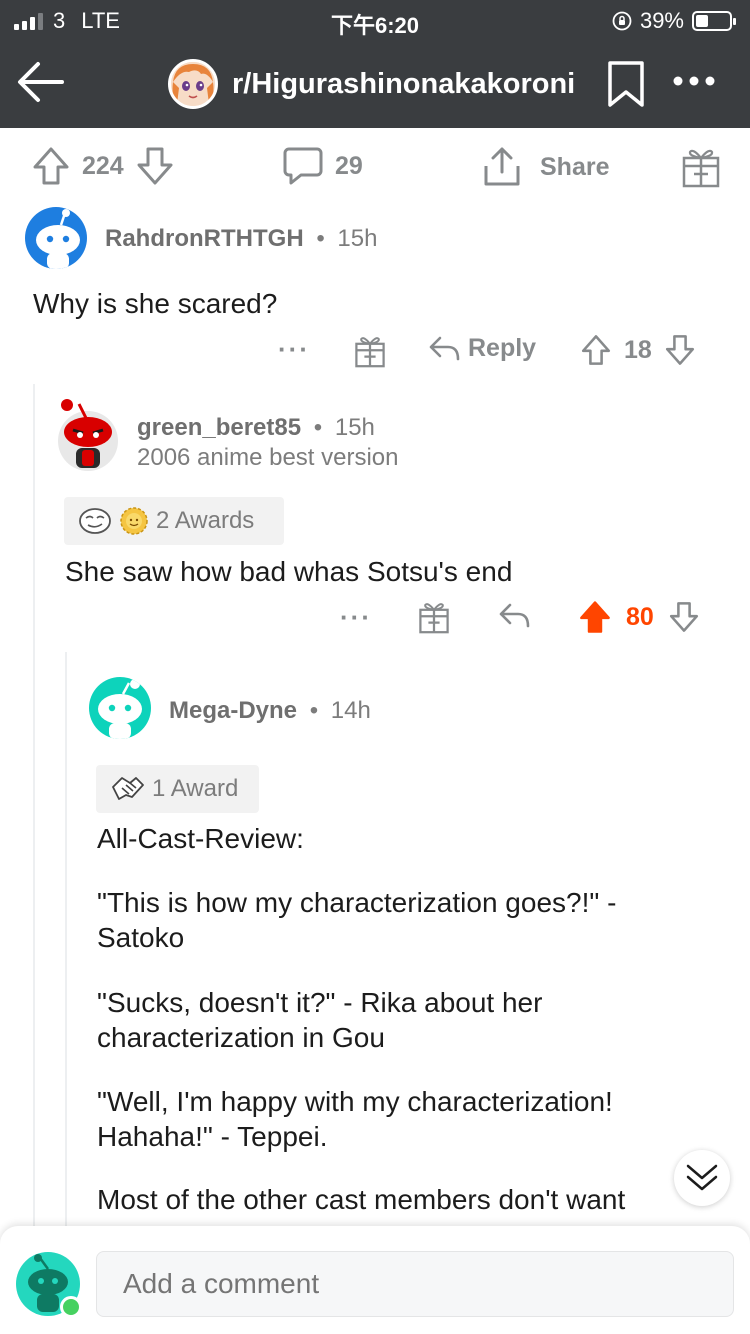 This screenshot has width=750, height=1334. I want to click on comment-2-reply-button, so click(514, 616).